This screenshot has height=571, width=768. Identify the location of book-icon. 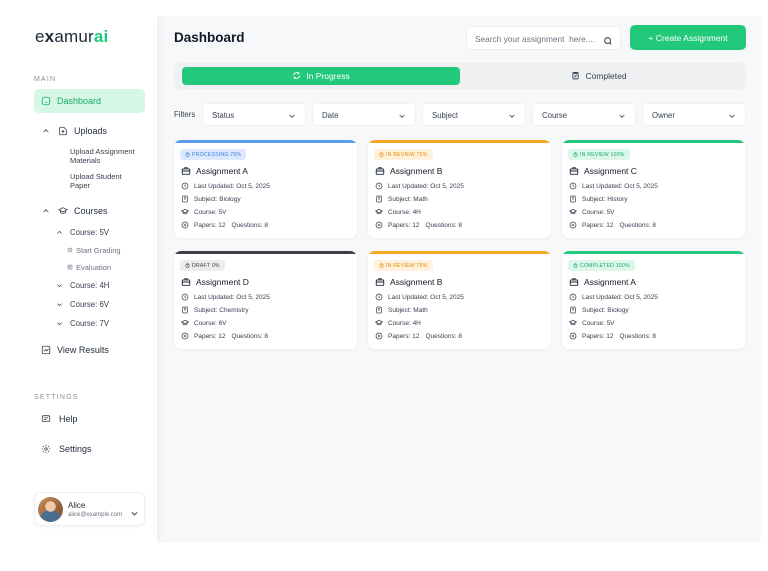
(381, 199).